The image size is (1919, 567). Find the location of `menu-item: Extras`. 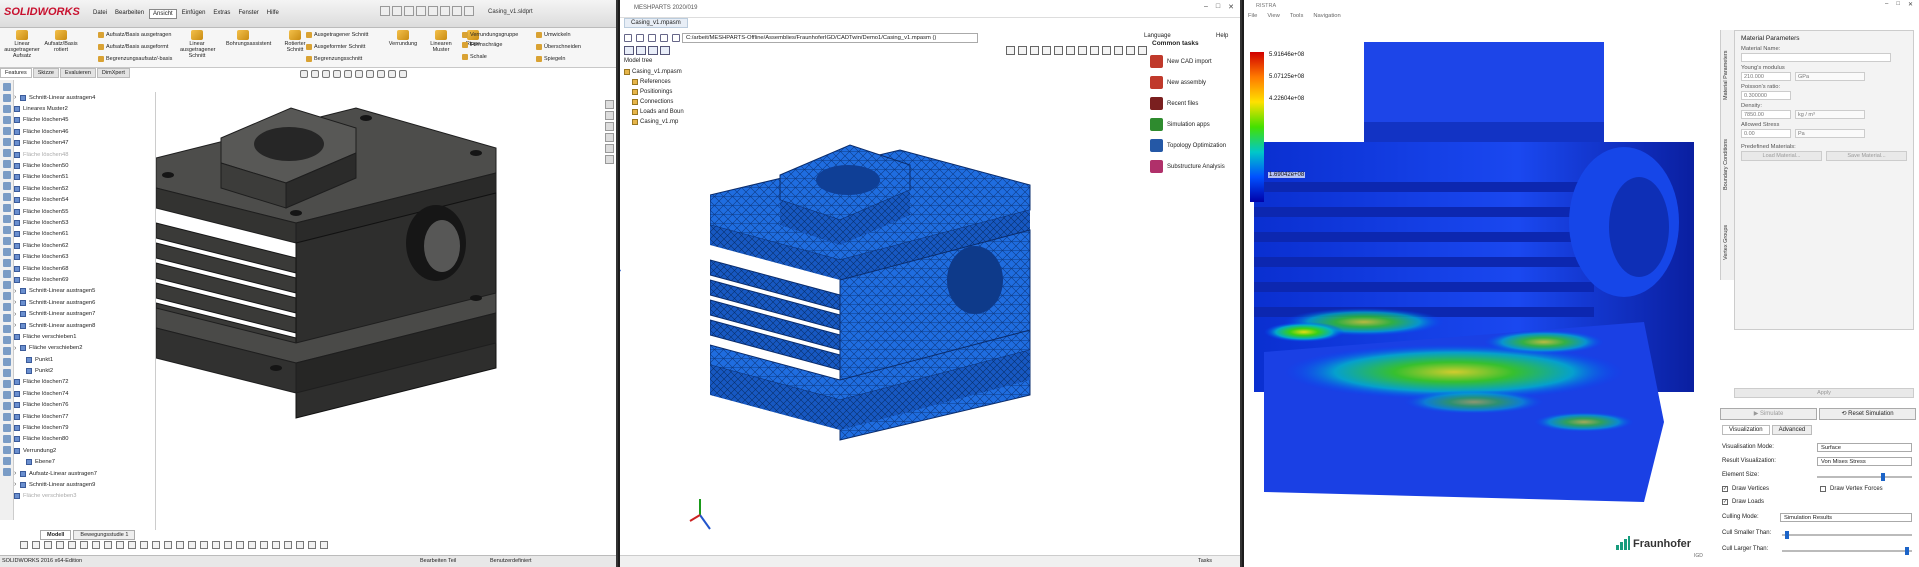

menu-item: Extras is located at coordinates (221, 14).